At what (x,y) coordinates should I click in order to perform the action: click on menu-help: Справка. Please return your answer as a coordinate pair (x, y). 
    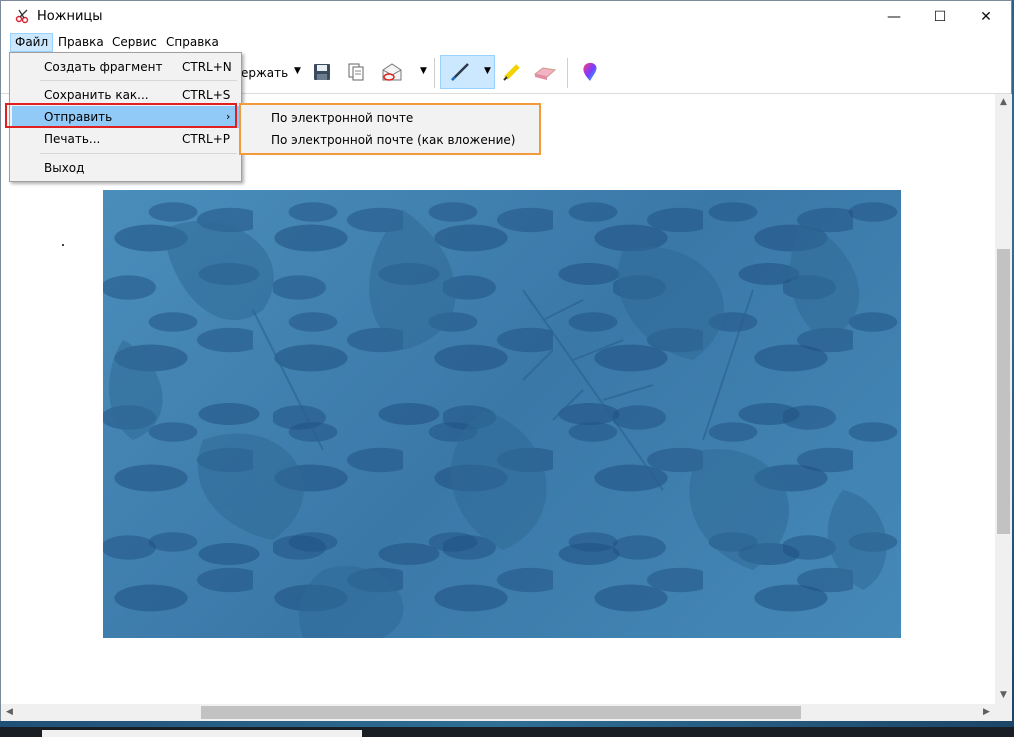
    Looking at the image, I should click on (192, 42).